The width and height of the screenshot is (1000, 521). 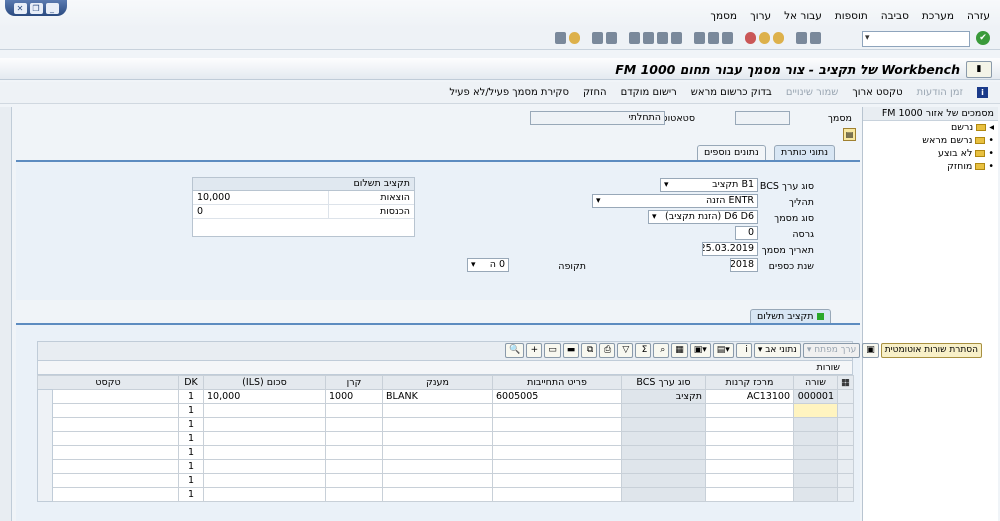 I want to click on cell-פריט-התחייבות: 6005005, so click(x=557, y=396).